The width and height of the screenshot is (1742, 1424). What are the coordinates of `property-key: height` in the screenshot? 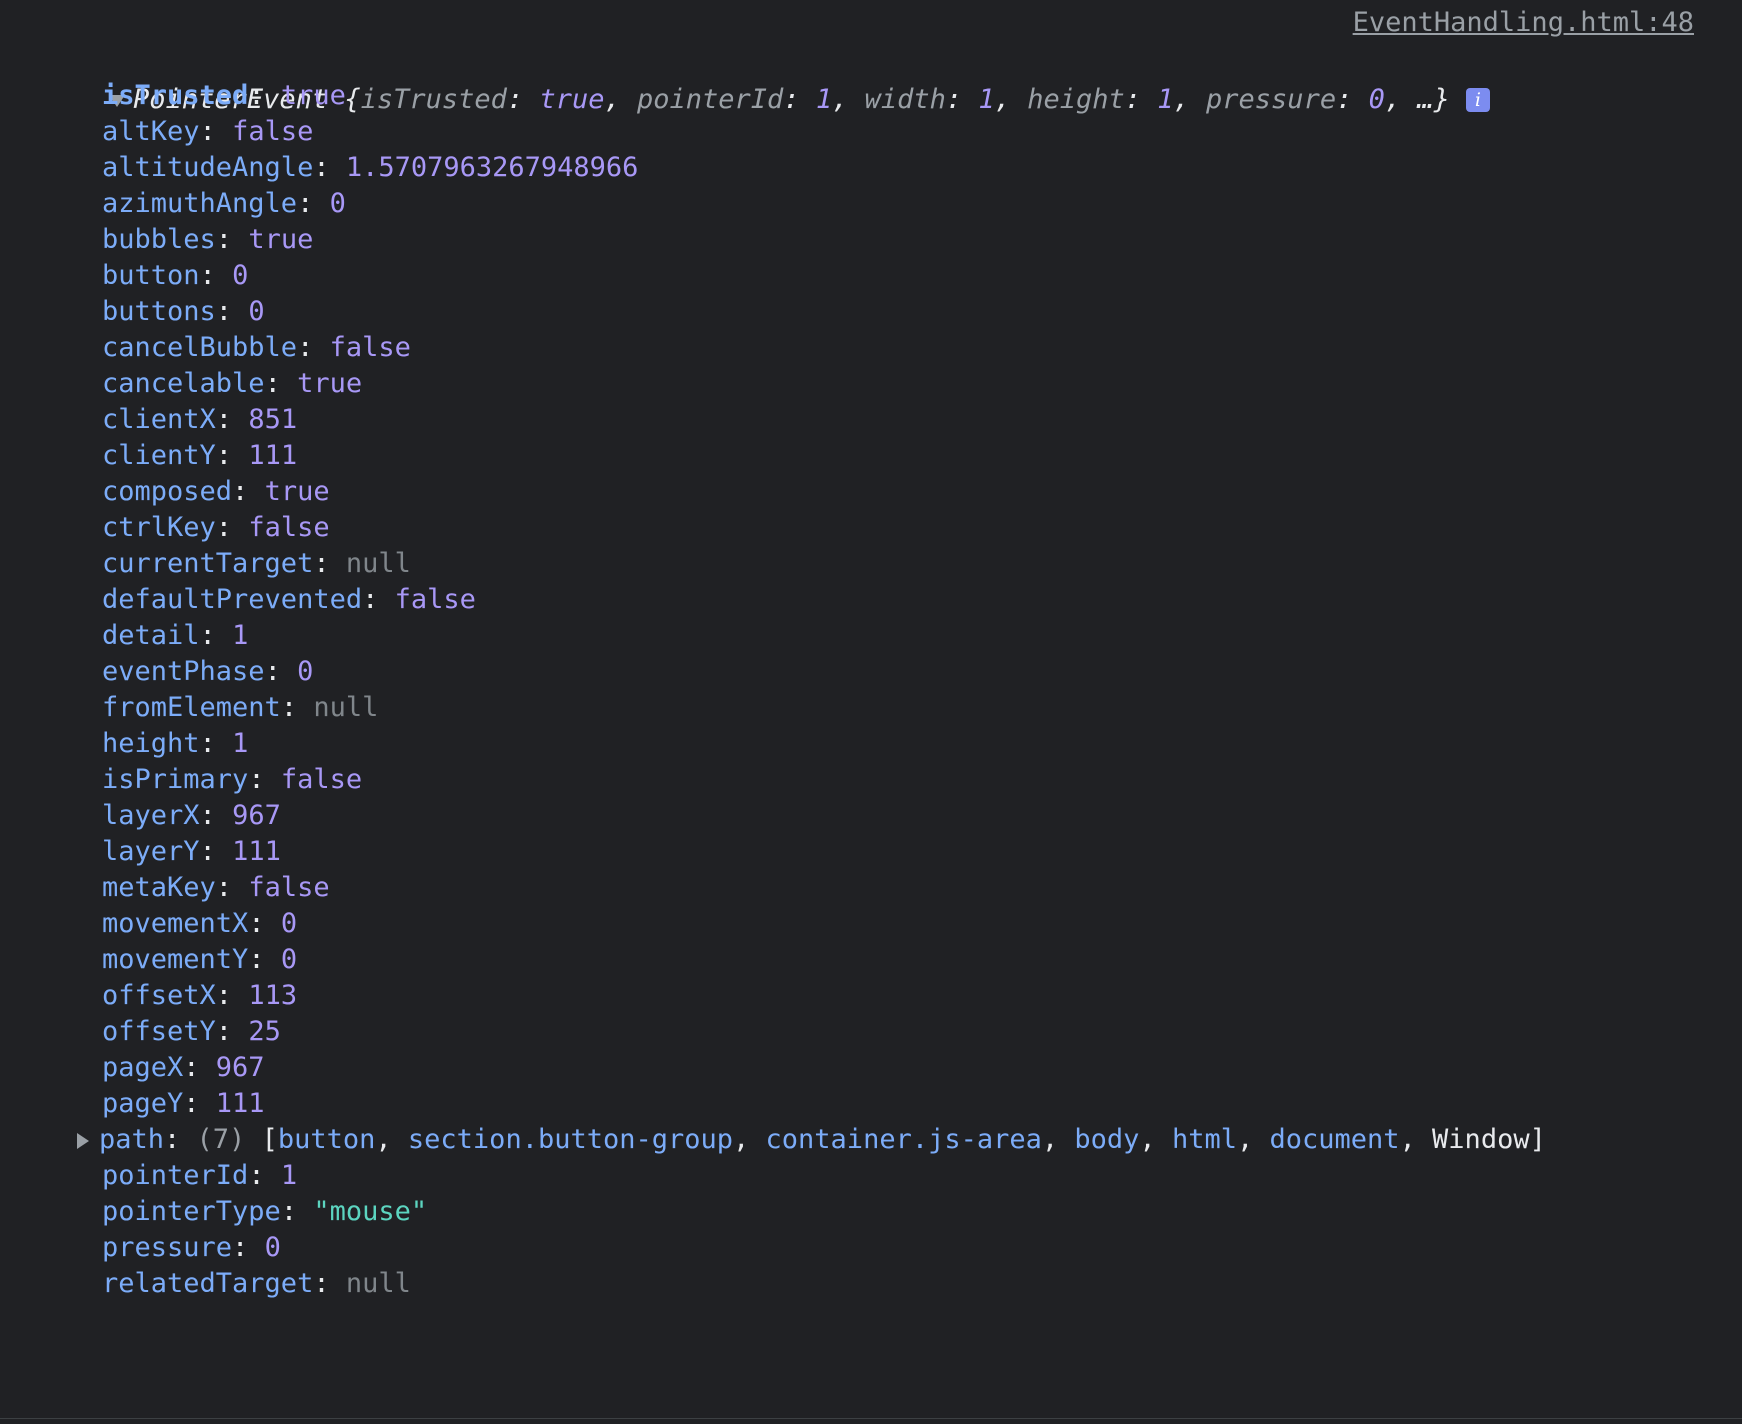 It's located at (151, 743).